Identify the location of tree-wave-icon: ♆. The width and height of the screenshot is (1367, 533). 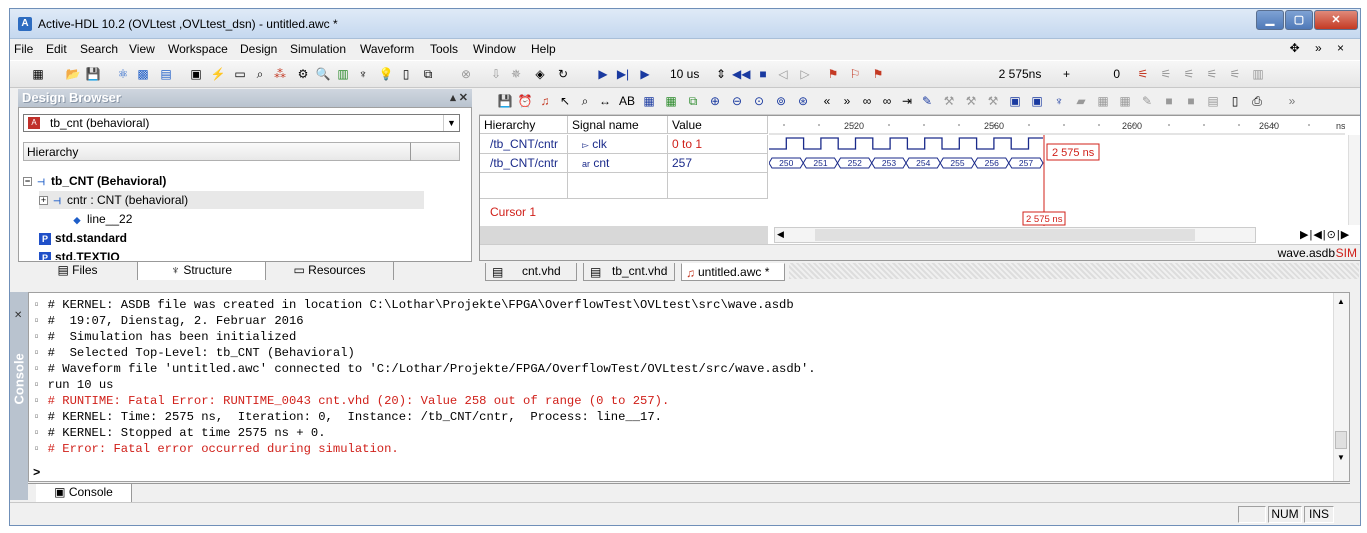
(1059, 101).